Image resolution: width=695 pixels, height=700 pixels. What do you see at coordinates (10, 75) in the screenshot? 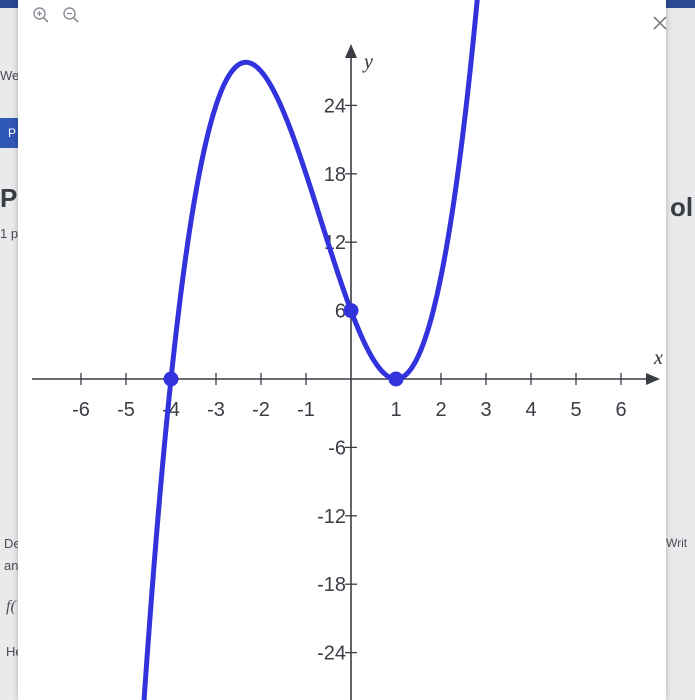
I see `background-text: We` at bounding box center [10, 75].